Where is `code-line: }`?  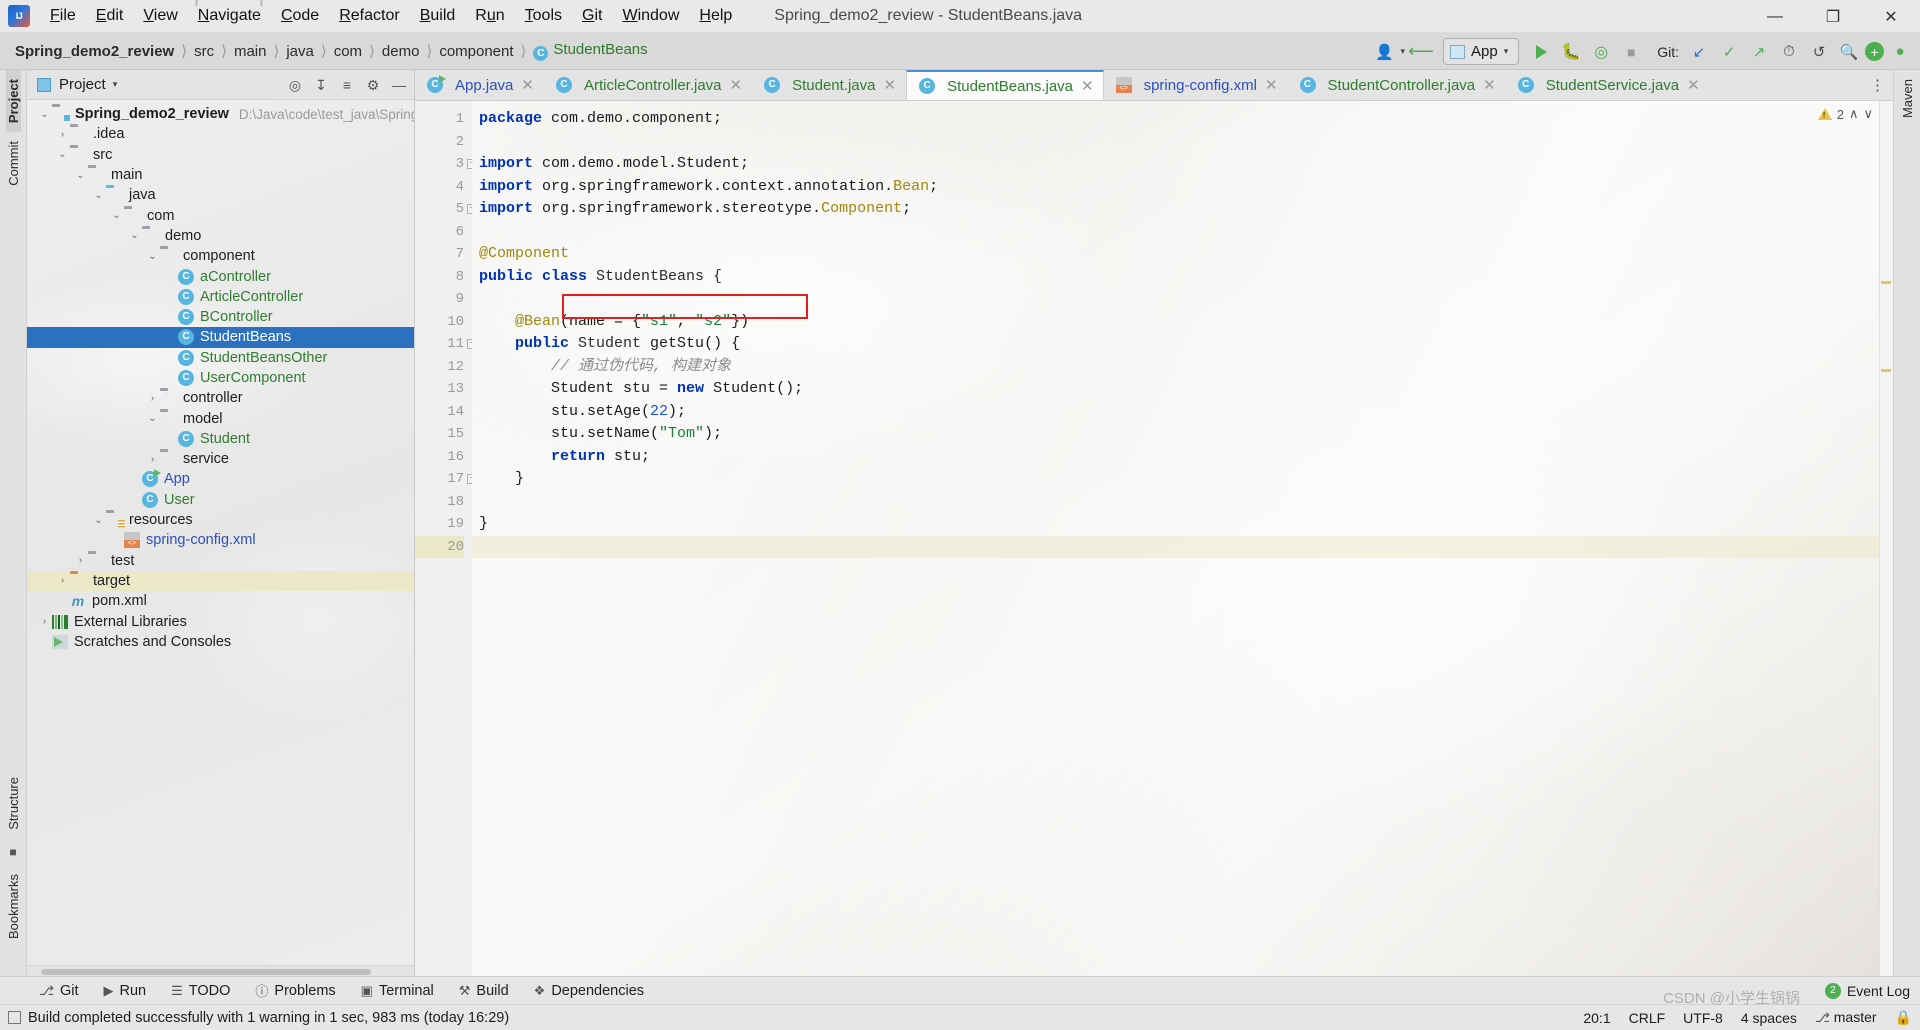 code-line: } is located at coordinates (1175, 524).